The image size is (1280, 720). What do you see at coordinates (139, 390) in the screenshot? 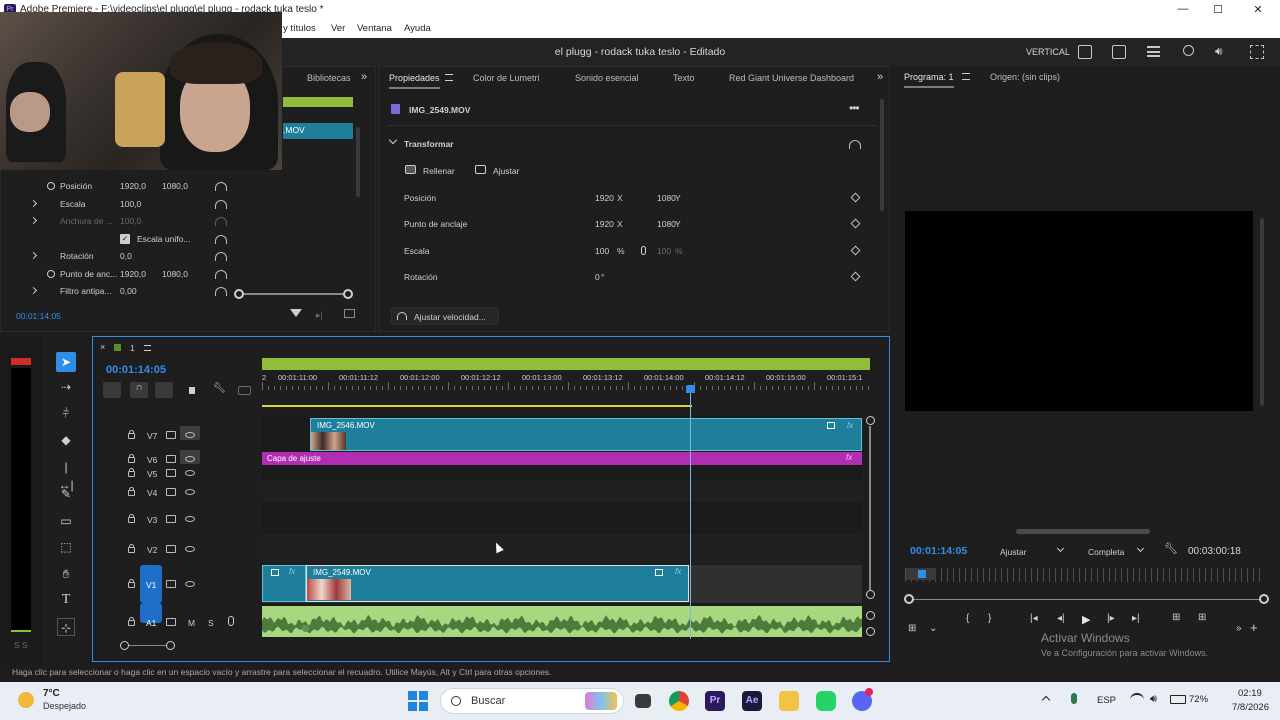
I see `snap-icon: ∩` at bounding box center [139, 390].